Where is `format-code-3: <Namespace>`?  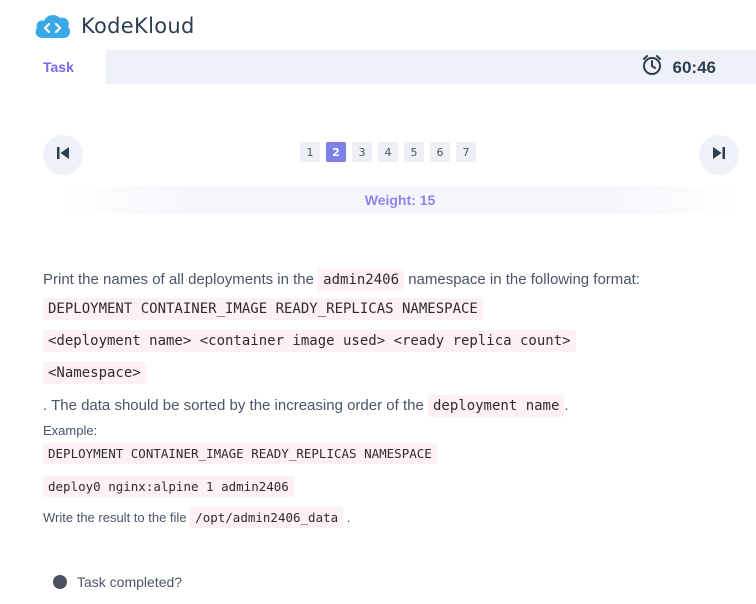 format-code-3: <Namespace> is located at coordinates (94, 373).